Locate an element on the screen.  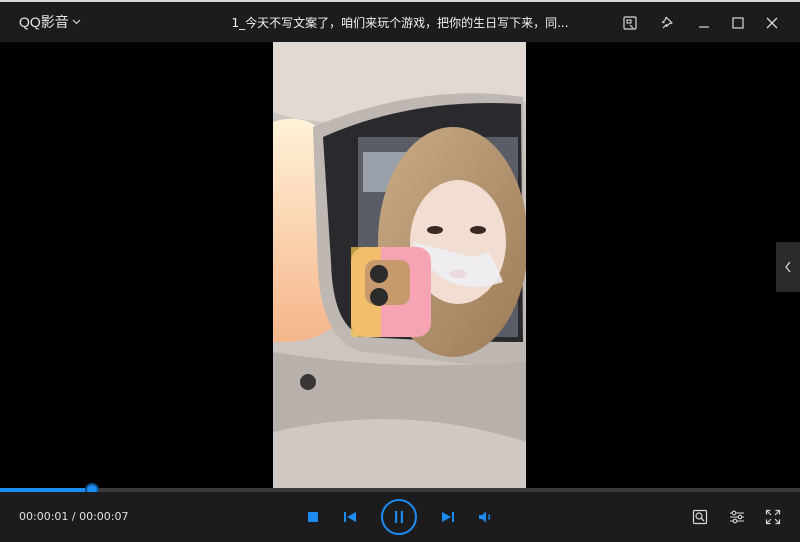
pause-icon is located at coordinates (399, 517).